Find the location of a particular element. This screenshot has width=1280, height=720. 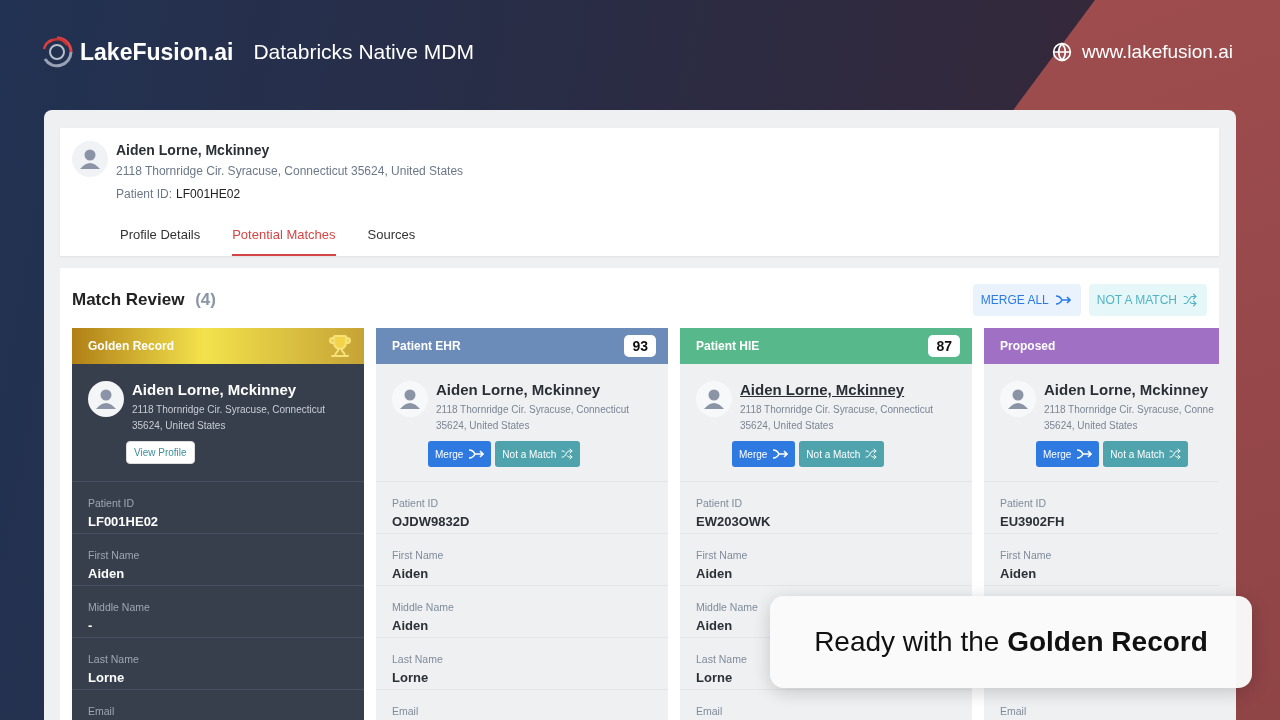

patient-name: Aiden Lorne, Mckinney is located at coordinates (193, 150).